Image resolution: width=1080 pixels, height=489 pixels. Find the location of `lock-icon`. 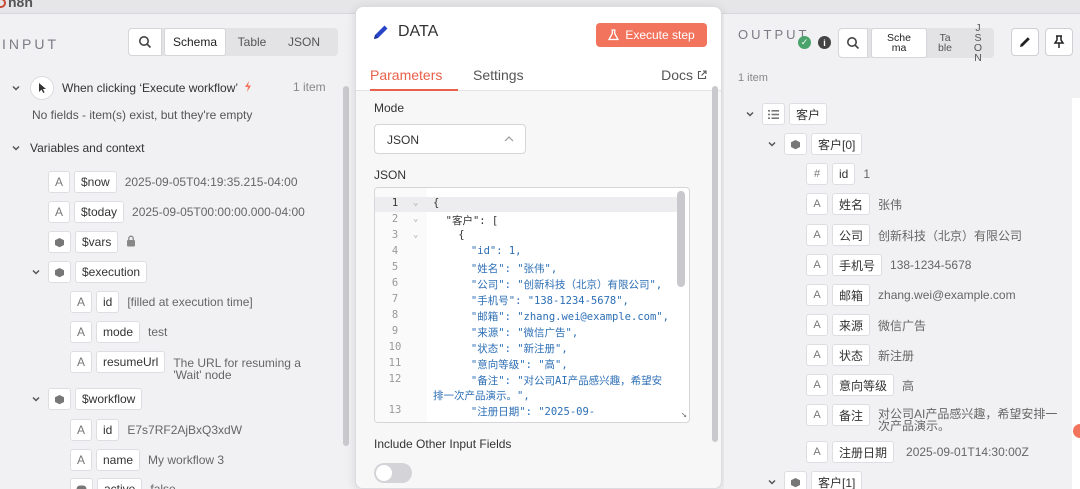

lock-icon is located at coordinates (131, 242).